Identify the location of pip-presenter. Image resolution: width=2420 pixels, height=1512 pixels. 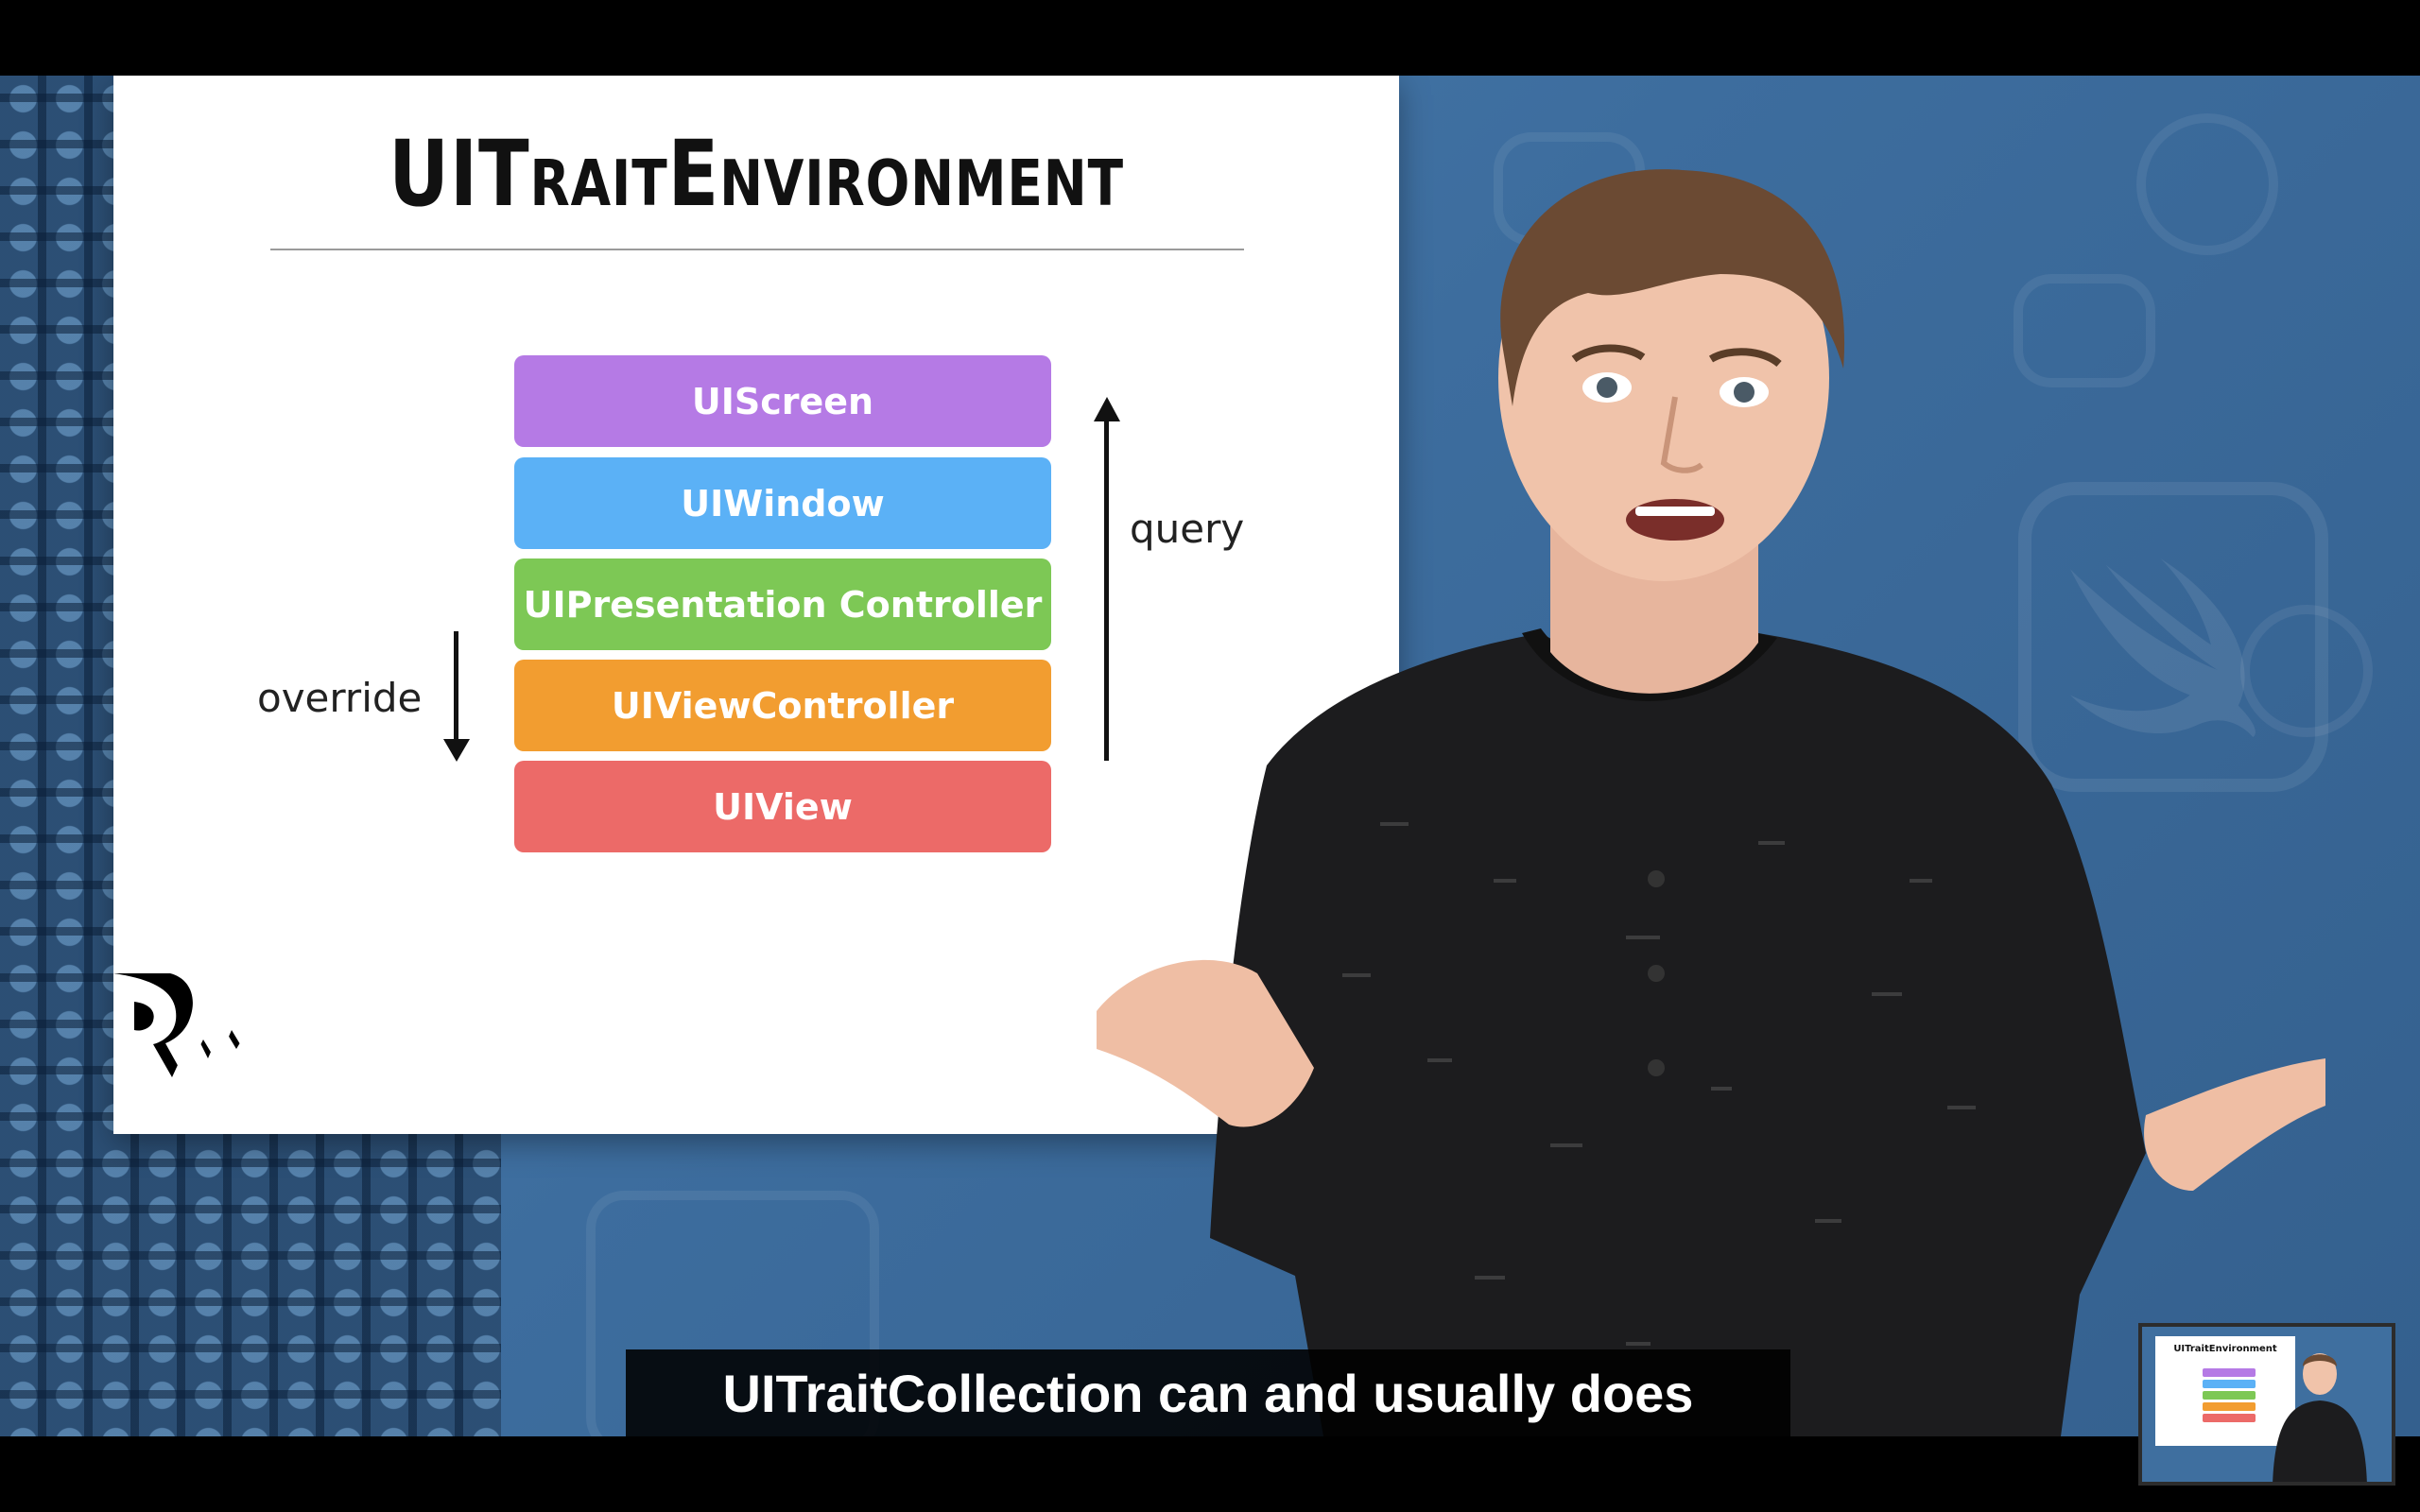
(2320, 1417).